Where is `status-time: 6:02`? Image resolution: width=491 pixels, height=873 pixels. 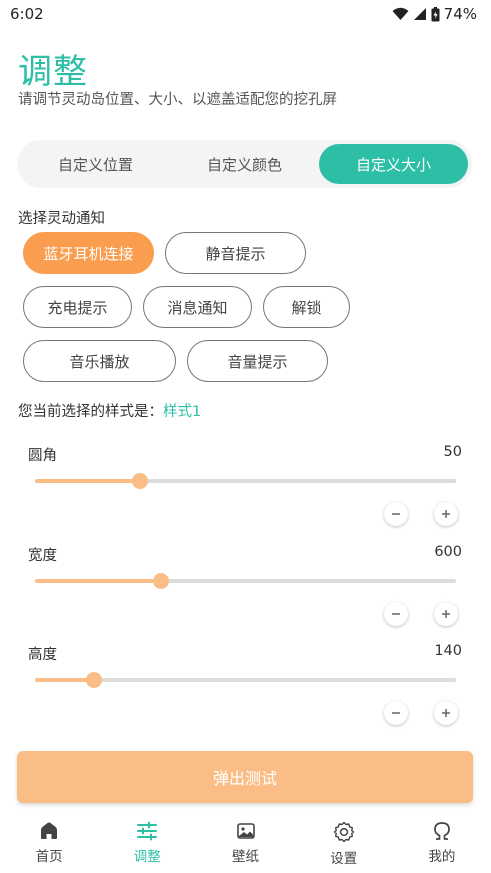
status-time: 6:02 is located at coordinates (27, 14).